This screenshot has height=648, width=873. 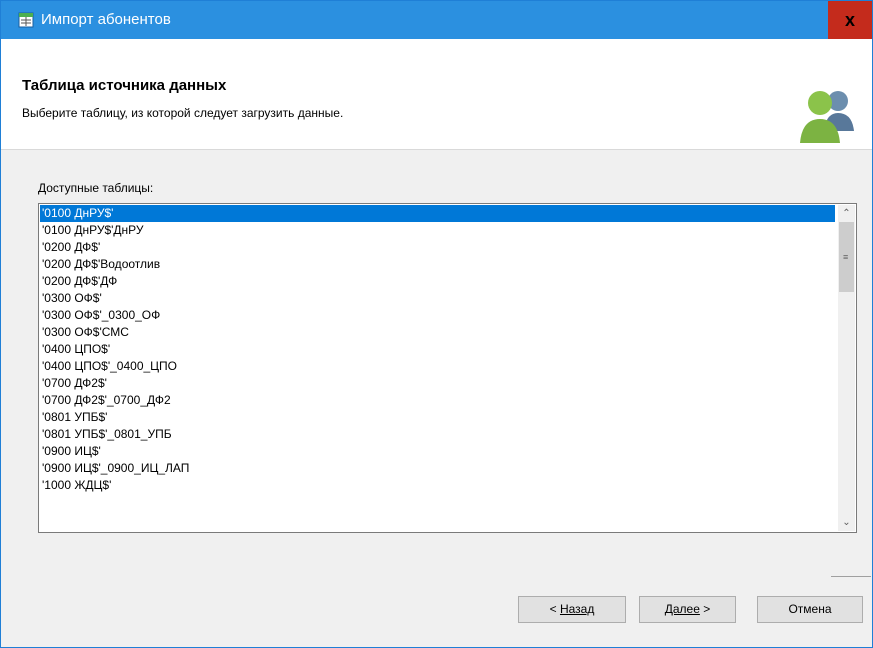 What do you see at coordinates (437, 468) in the screenshot?
I see `list-item: '0900 ИЦ$'_0900_ИЦ_ЛАП` at bounding box center [437, 468].